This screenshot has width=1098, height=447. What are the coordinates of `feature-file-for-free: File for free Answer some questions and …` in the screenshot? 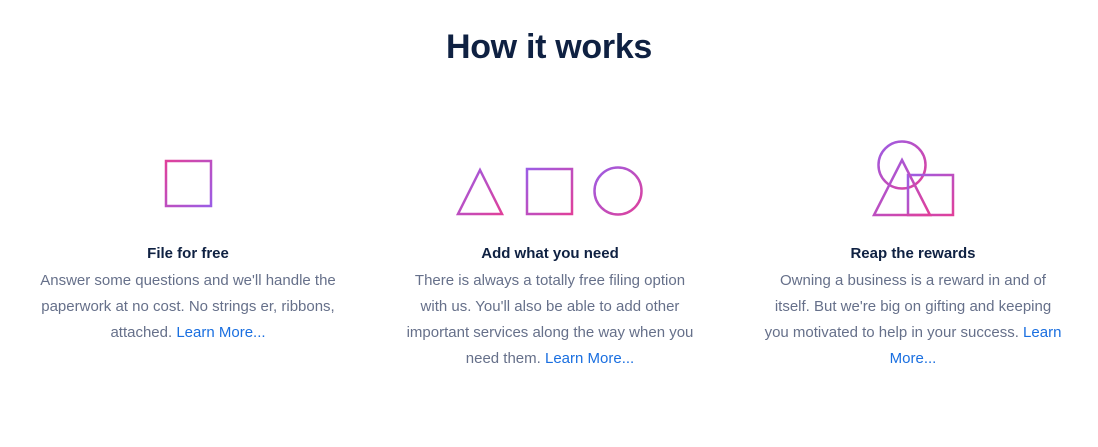 It's located at (188, 238).